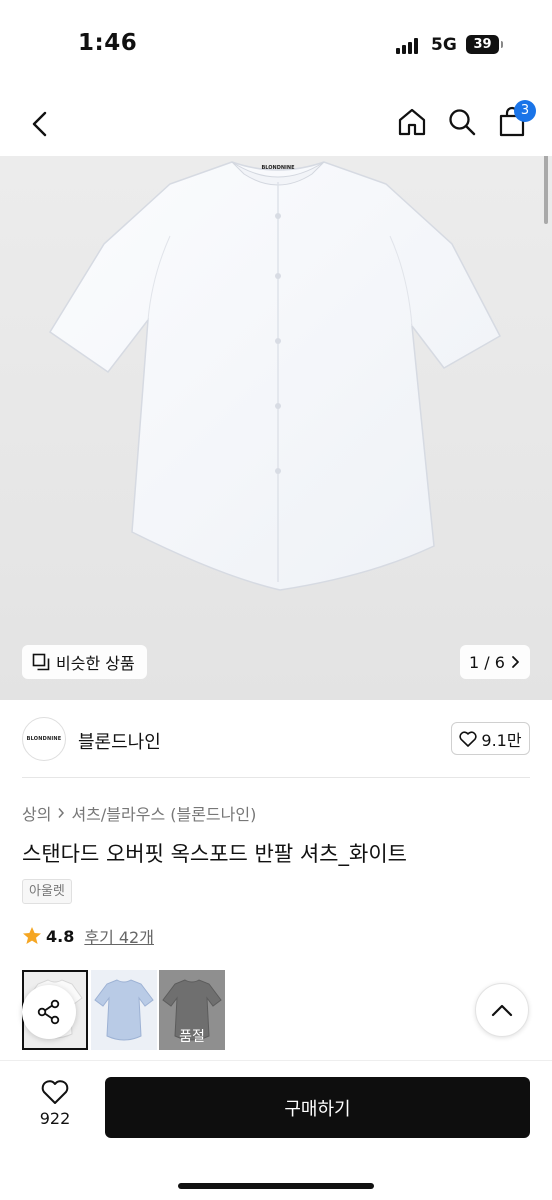 This screenshot has width=552, height=1200. I want to click on cellular-signal-icon, so click(409, 46).